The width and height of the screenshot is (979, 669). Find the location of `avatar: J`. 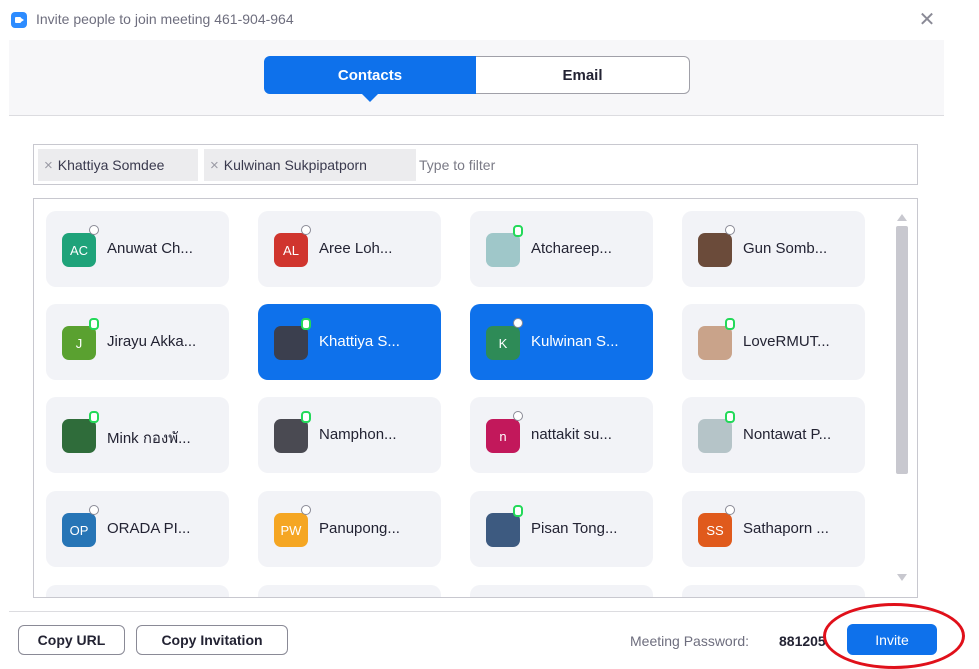

avatar: J is located at coordinates (79, 343).